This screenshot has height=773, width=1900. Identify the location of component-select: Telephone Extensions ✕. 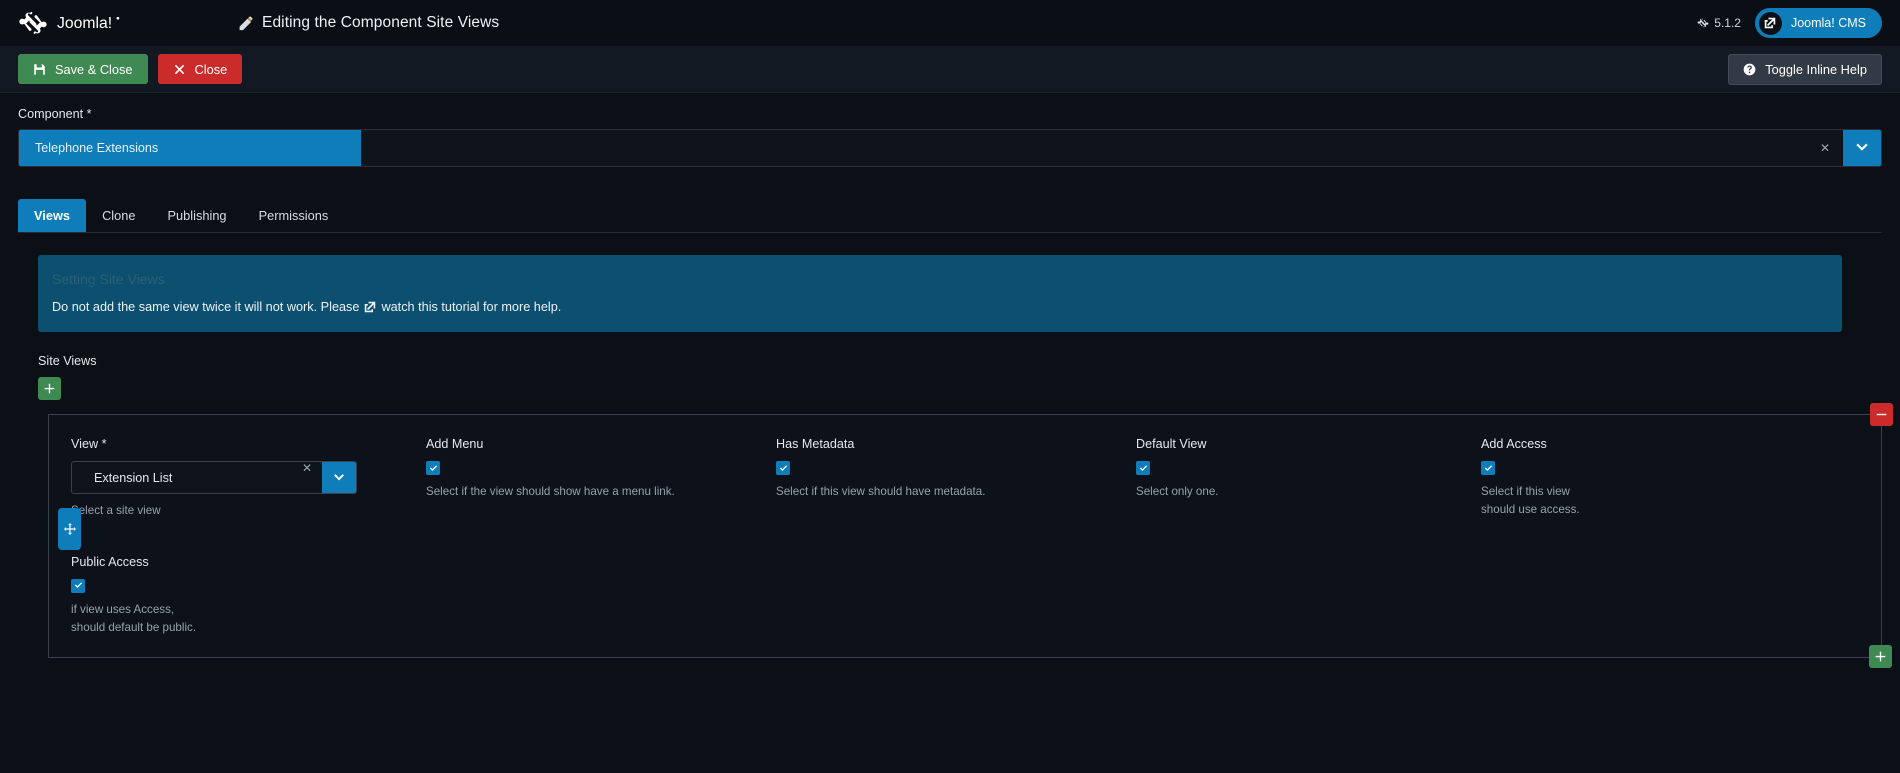
(950, 148).